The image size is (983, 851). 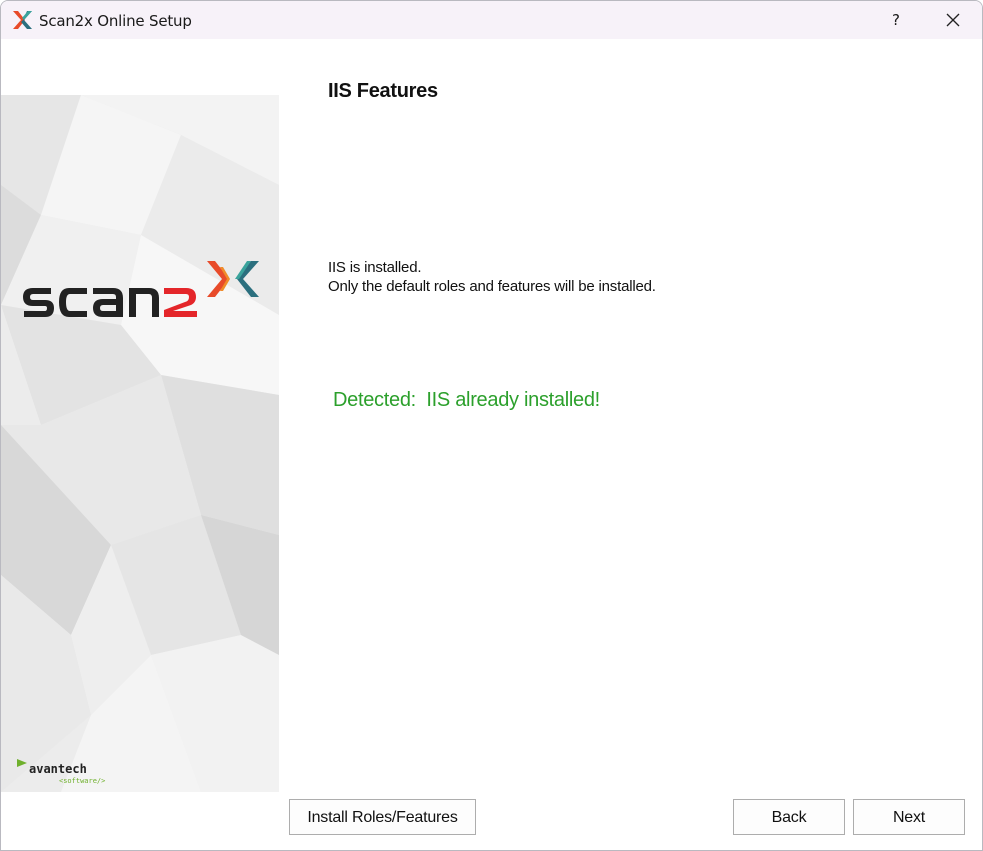 I want to click on vendor-logo-subtext: <software/>, so click(x=82, y=781).